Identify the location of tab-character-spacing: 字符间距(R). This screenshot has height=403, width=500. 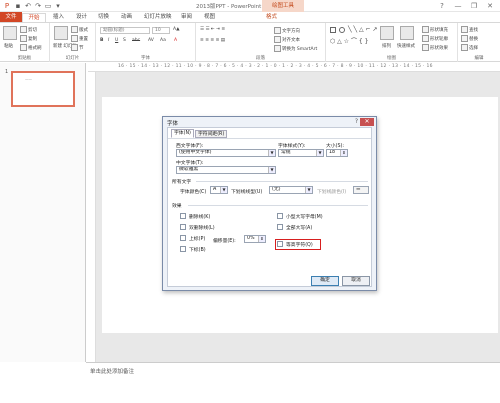
(211, 134).